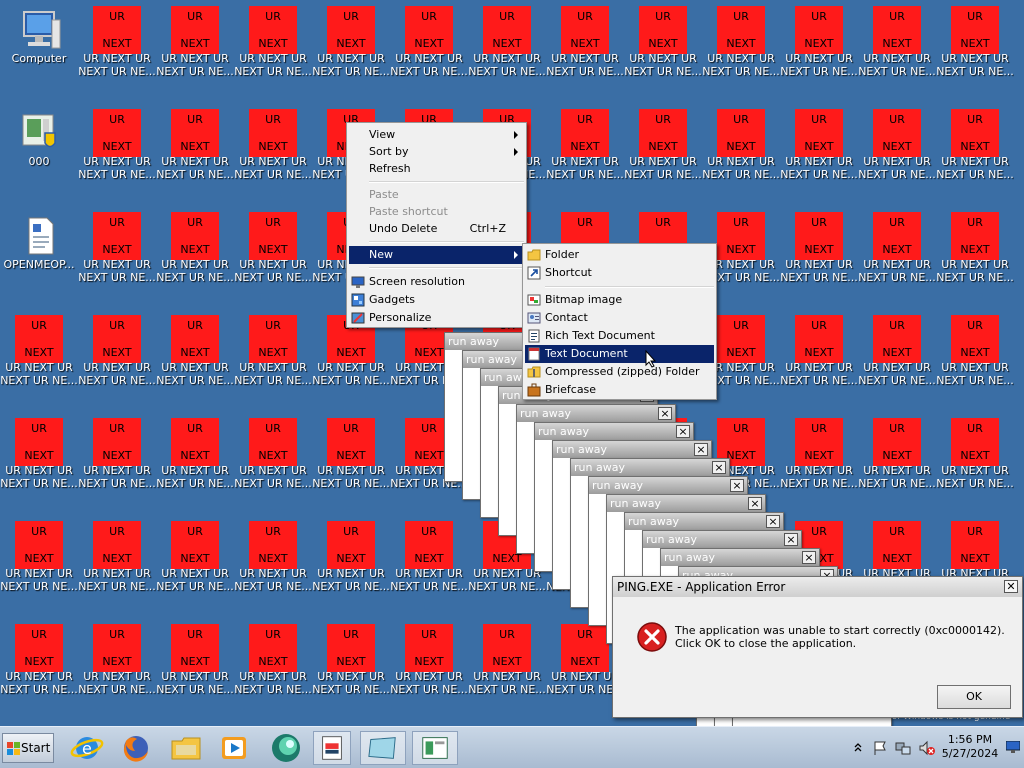 The width and height of the screenshot is (1024, 768). I want to click on taskbar-media-player, so click(235, 748).